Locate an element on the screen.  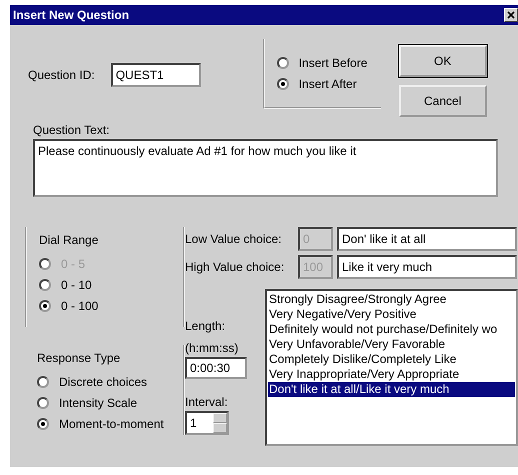
list-item: Strongly Disagree/Strongly Agree is located at coordinates (391, 299).